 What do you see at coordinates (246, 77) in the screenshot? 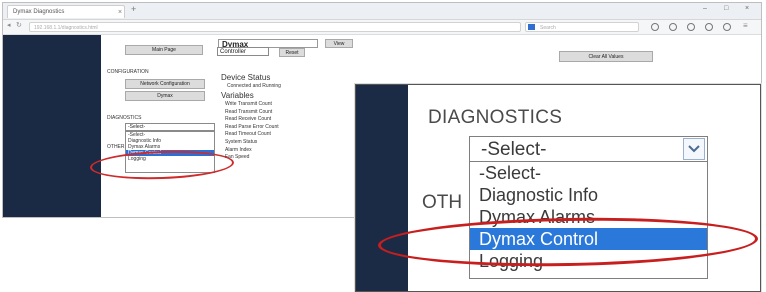
I see `device-status-heading: Device Status` at bounding box center [246, 77].